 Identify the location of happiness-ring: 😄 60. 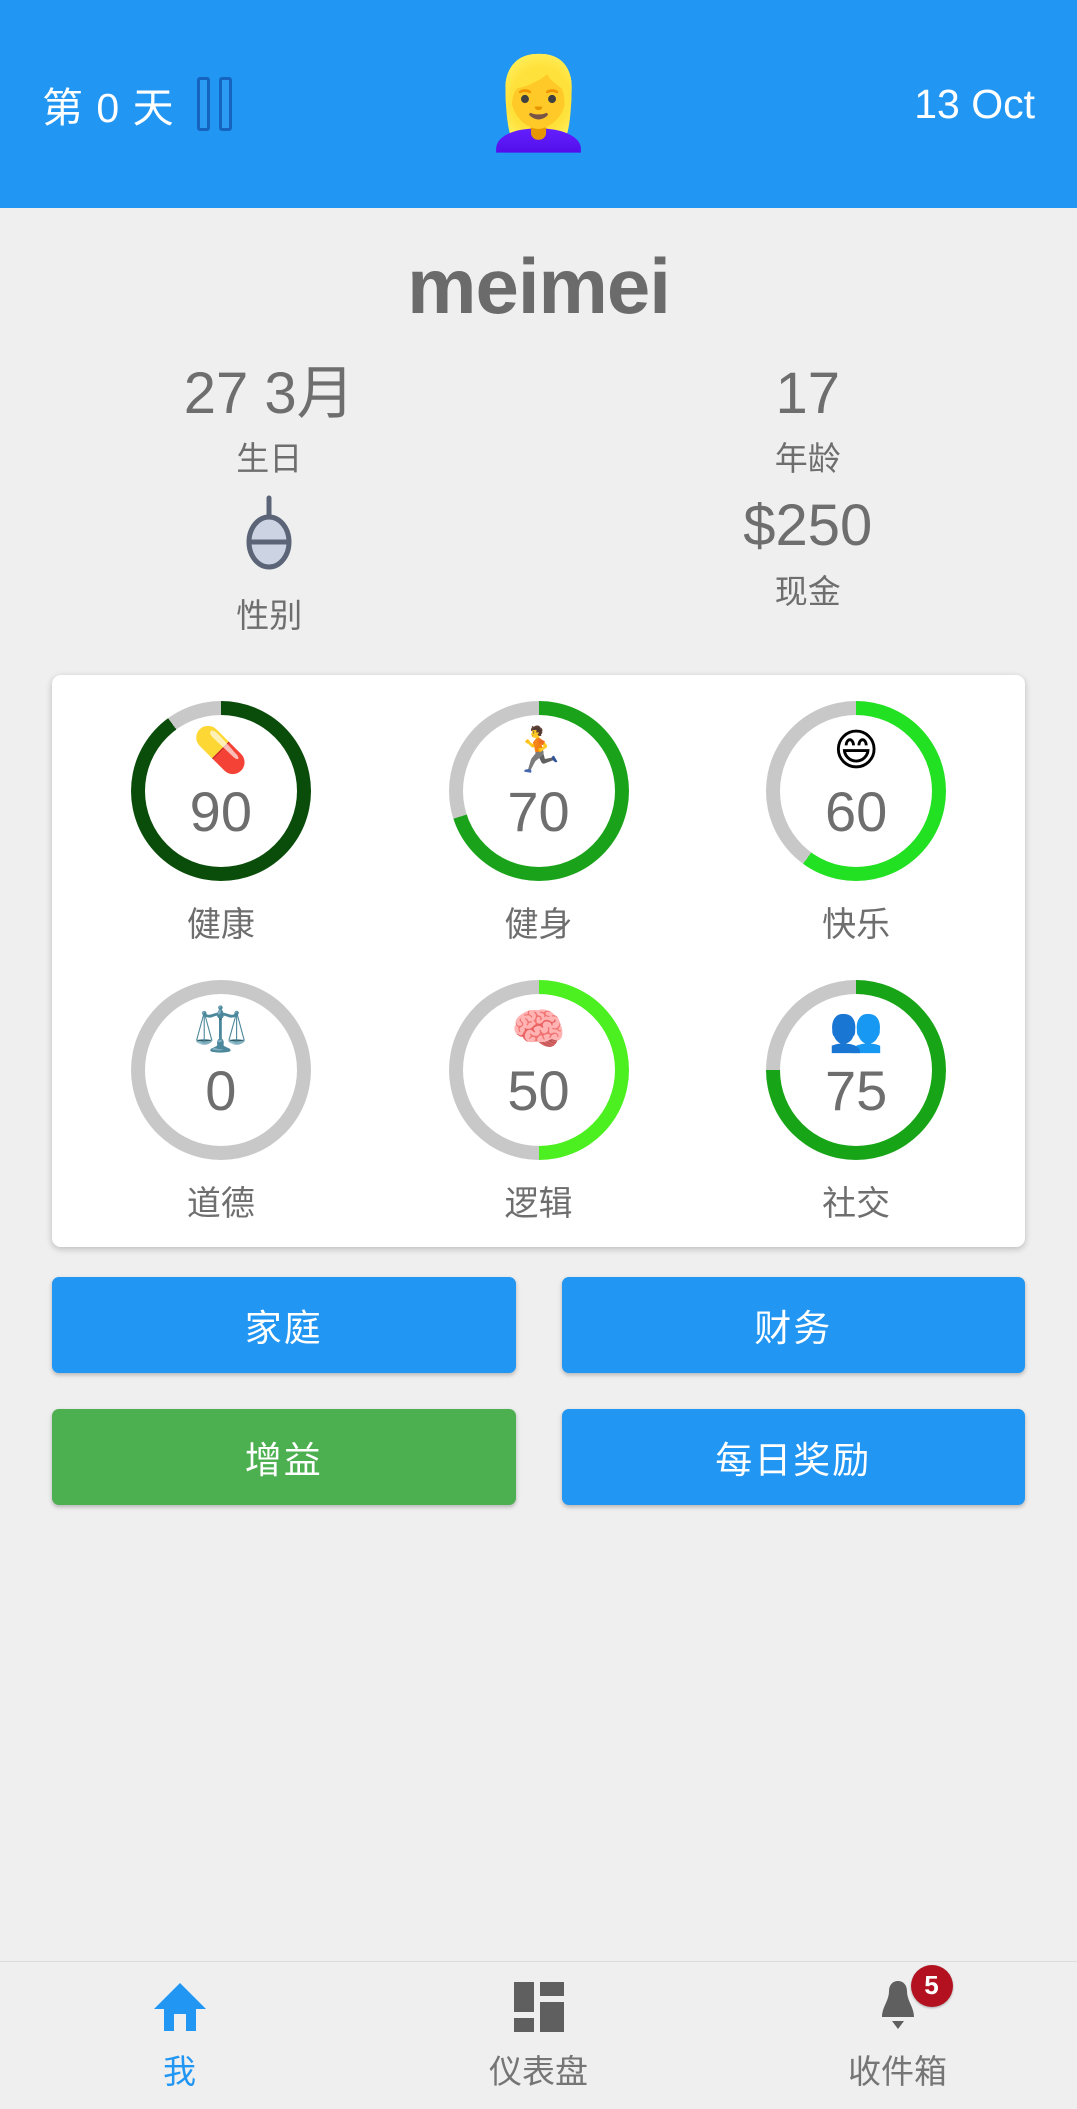
(856, 790).